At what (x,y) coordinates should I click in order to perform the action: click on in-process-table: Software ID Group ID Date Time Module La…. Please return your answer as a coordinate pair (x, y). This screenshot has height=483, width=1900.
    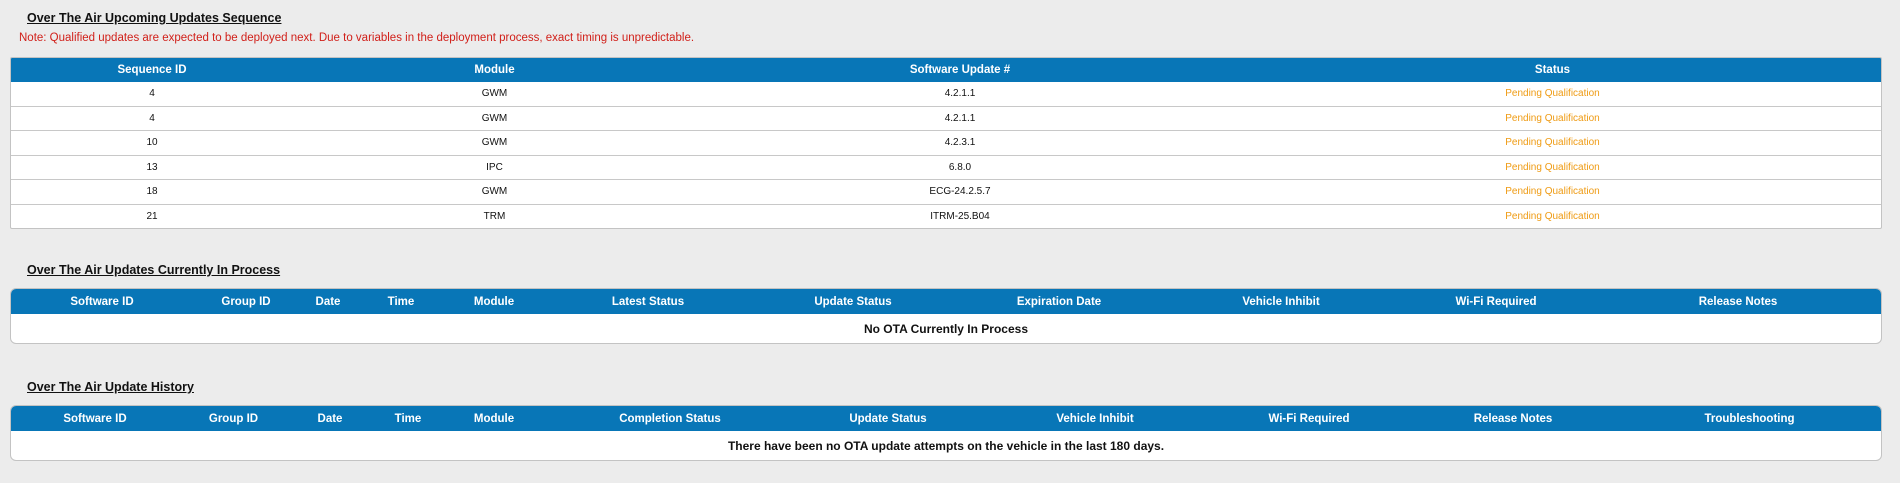
    Looking at the image, I should click on (946, 316).